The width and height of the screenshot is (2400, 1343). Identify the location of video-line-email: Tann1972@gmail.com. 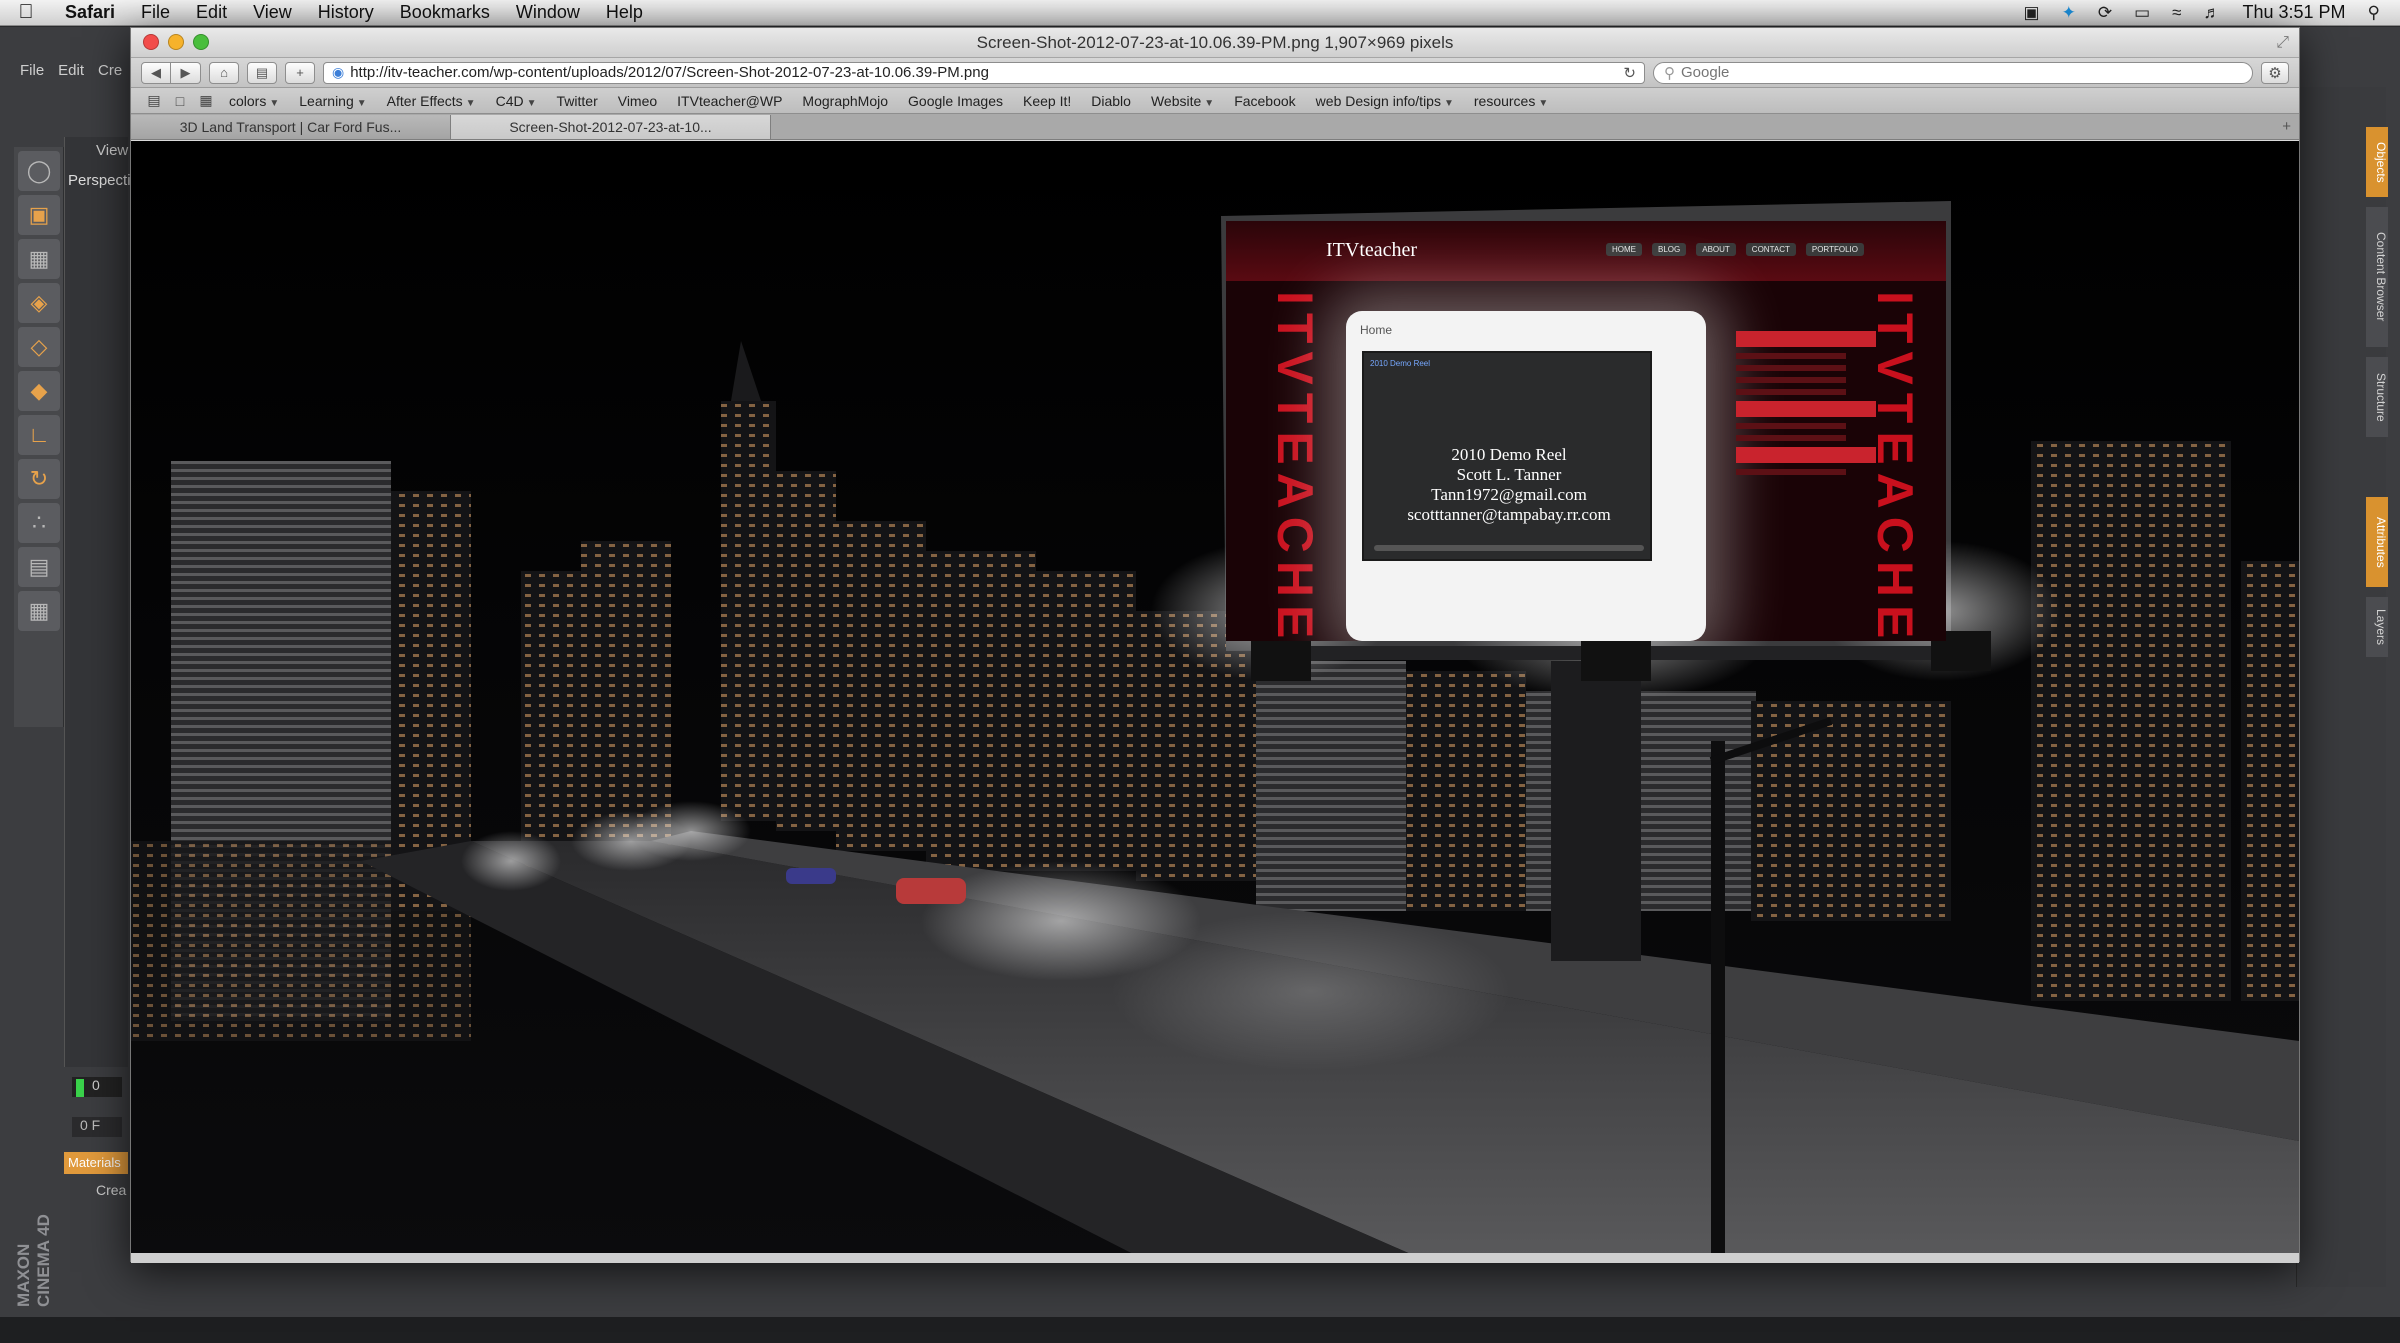
(1509, 494).